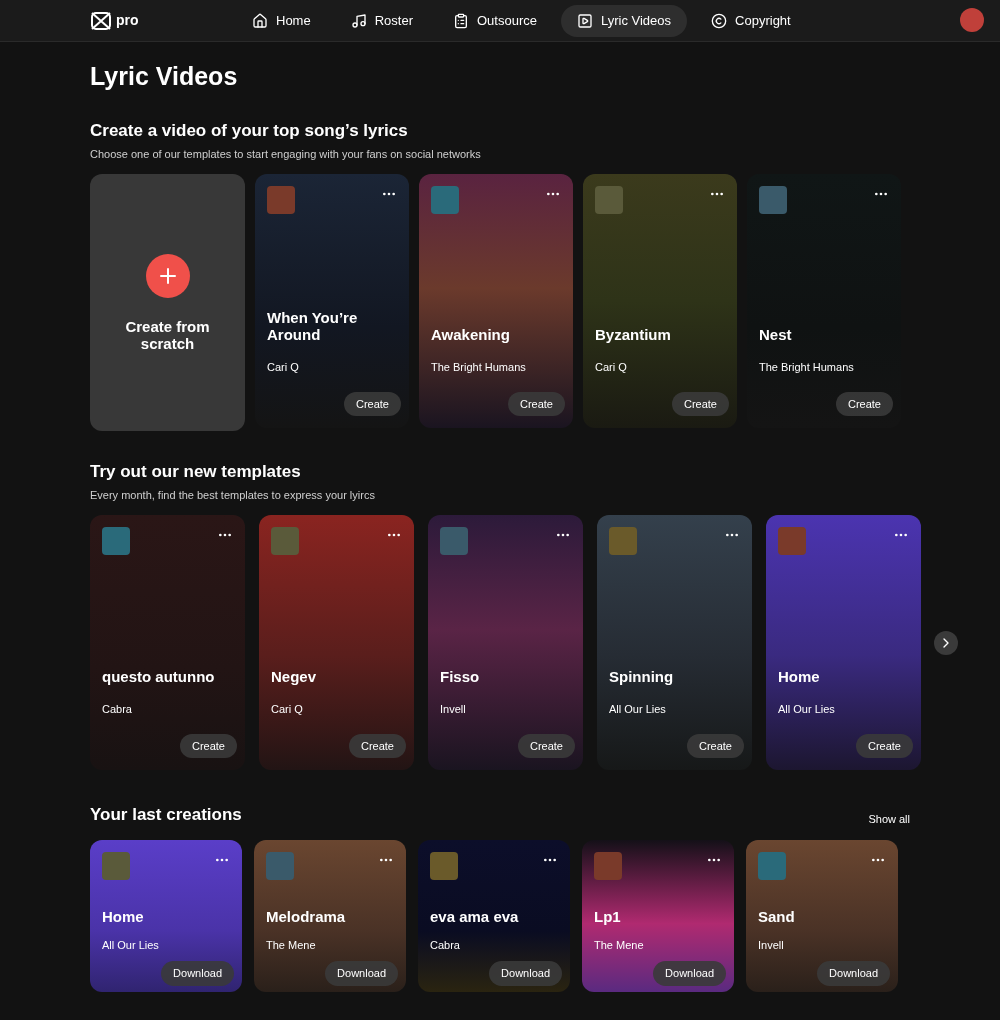 This screenshot has height=1020, width=1000. I want to click on template-card: Home All Our Lies Download, so click(166, 915).